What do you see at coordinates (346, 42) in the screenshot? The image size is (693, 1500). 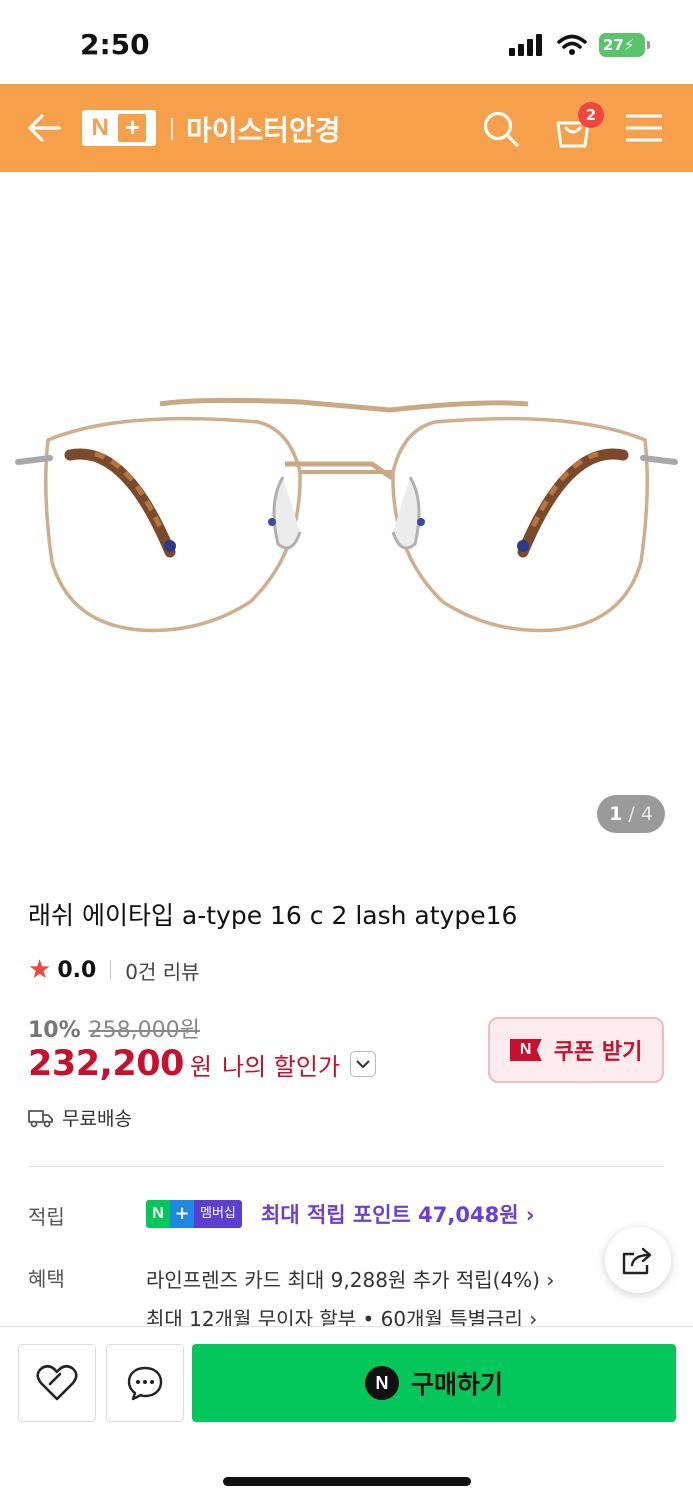 I see `status-bar: 2:50 27⚡` at bounding box center [346, 42].